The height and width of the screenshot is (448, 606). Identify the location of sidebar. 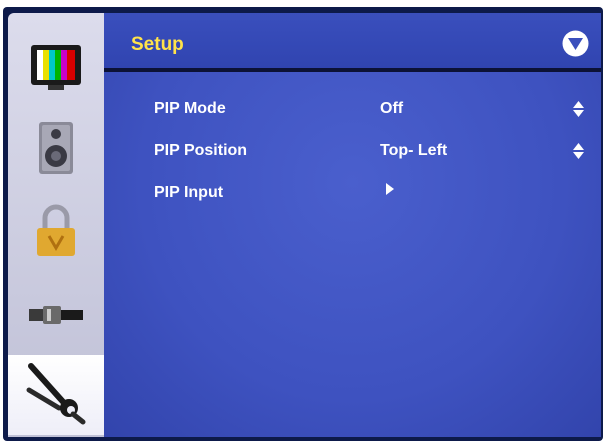
(56, 225).